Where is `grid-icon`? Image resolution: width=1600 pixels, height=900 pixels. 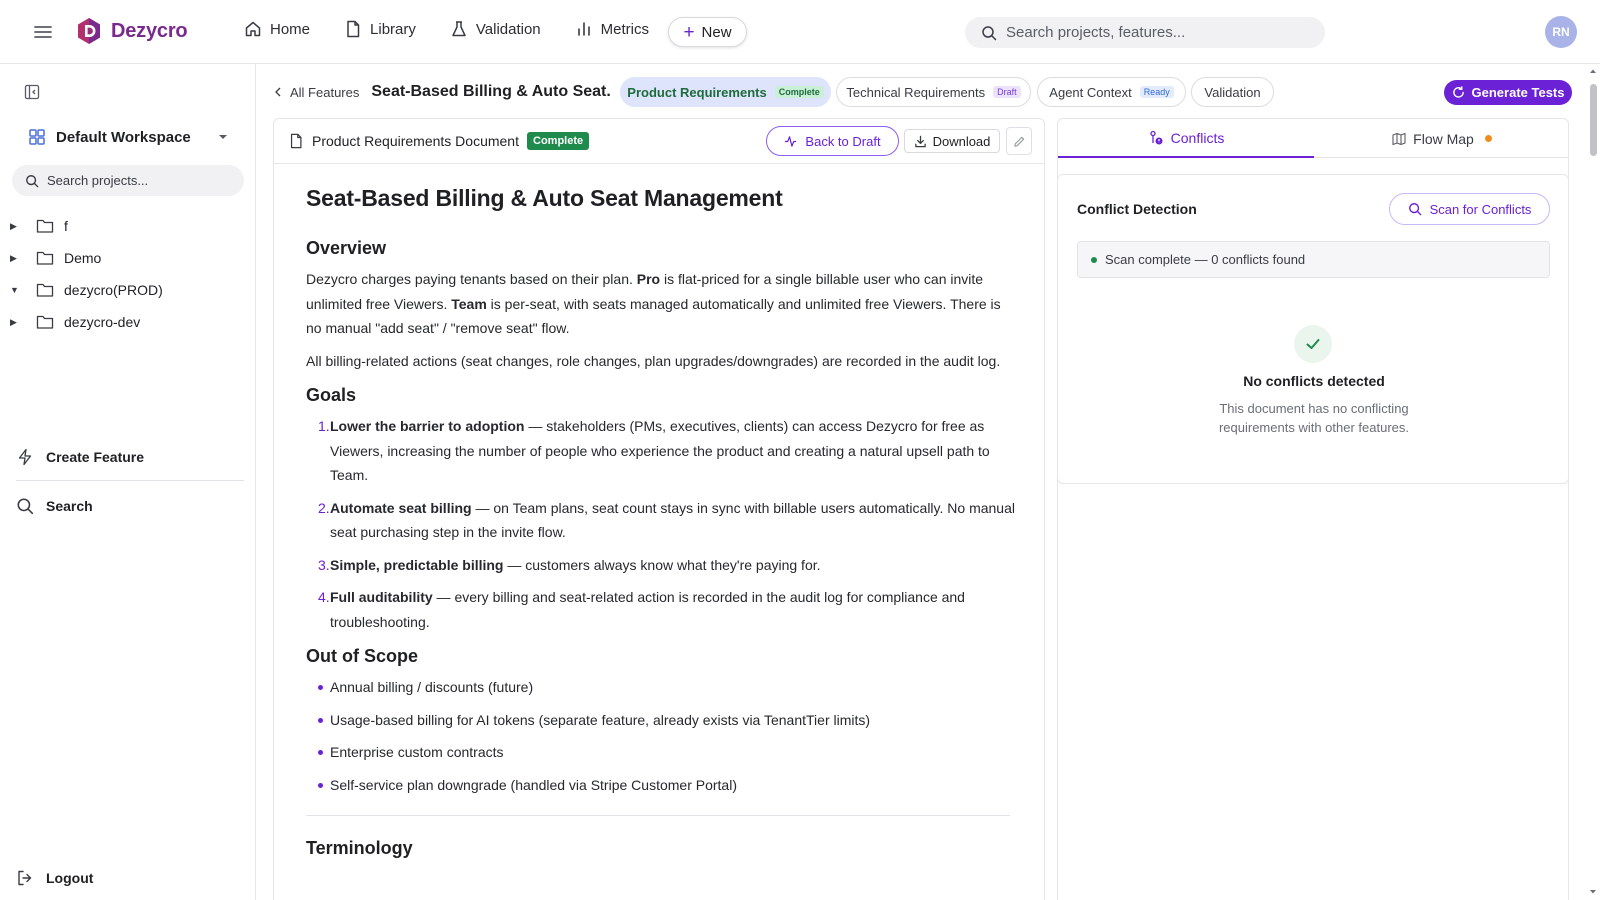
grid-icon is located at coordinates (37, 137).